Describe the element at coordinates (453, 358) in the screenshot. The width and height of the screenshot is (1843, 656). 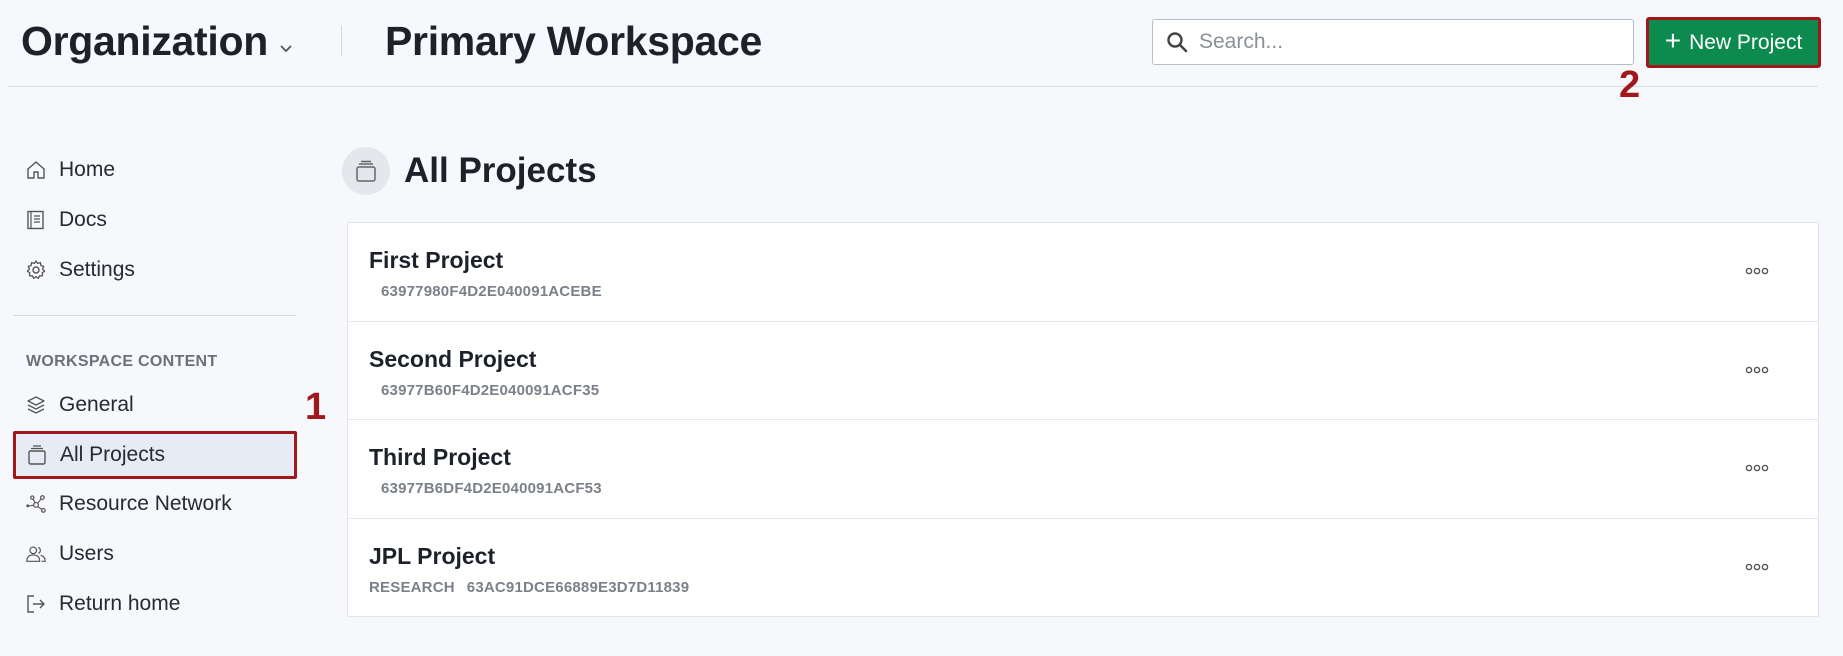
I see `project-name: Second Project` at that location.